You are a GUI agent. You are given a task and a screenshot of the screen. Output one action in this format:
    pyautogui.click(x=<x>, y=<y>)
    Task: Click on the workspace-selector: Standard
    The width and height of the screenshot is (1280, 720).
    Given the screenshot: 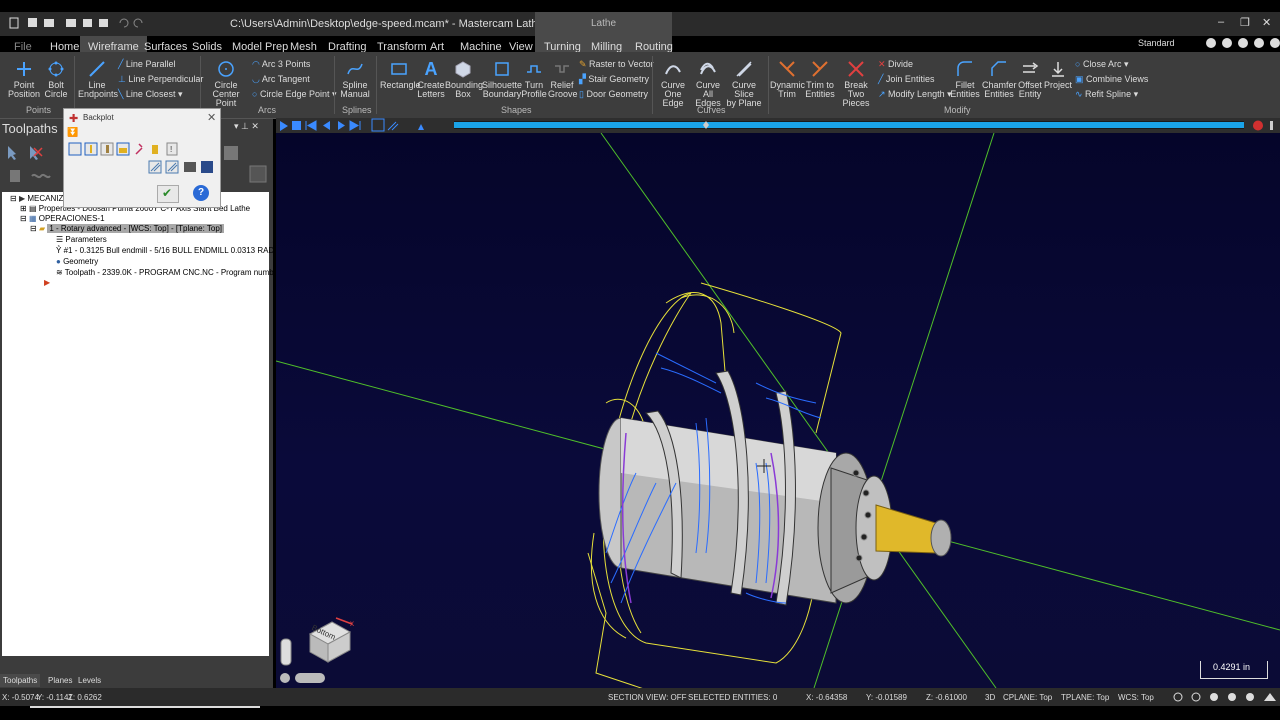 What is the action you would take?
    pyautogui.click(x=1156, y=43)
    